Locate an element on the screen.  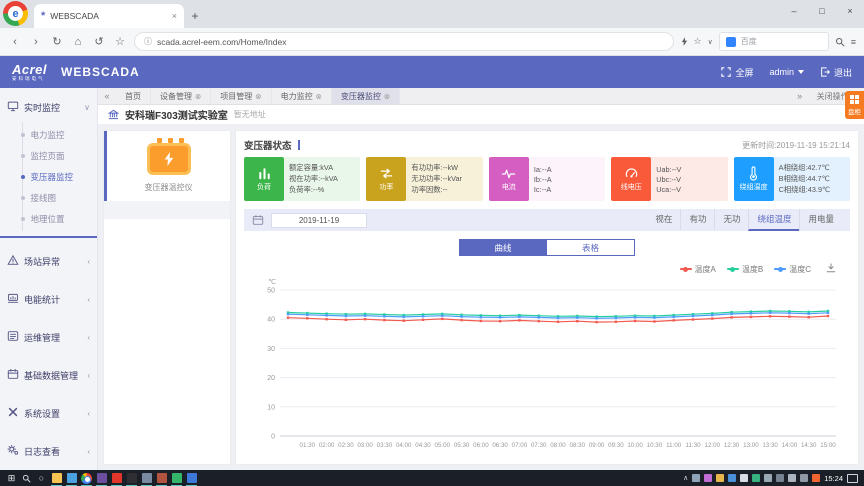
refresh-icon: ↻ is located at coordinates (57, 41).